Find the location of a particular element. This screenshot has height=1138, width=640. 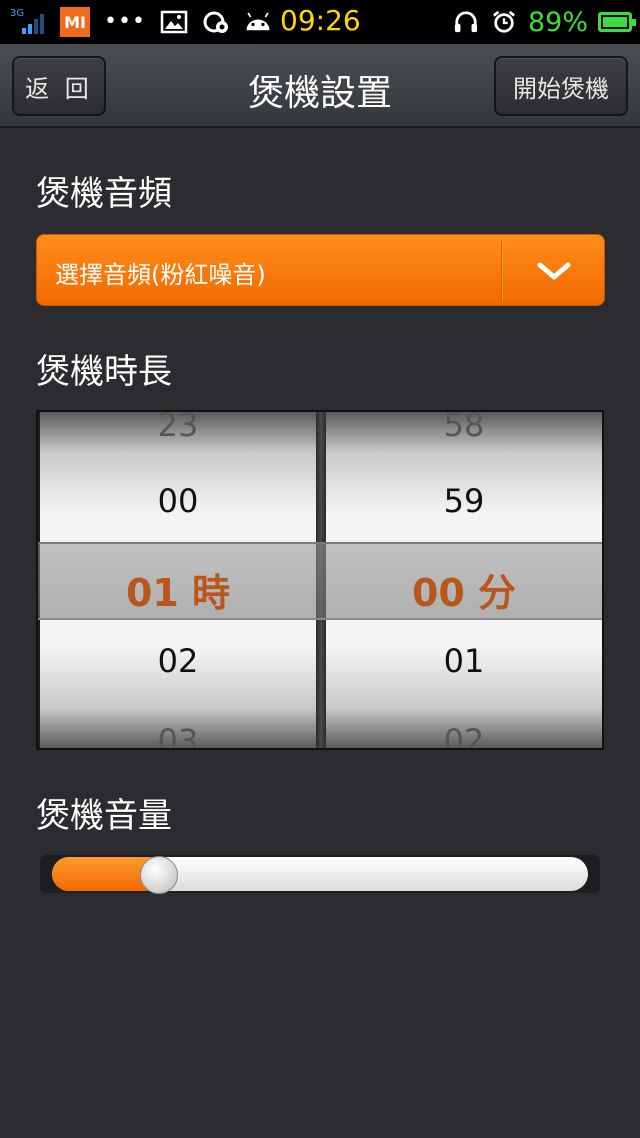

minutes-item: 01 is located at coordinates (464, 661).